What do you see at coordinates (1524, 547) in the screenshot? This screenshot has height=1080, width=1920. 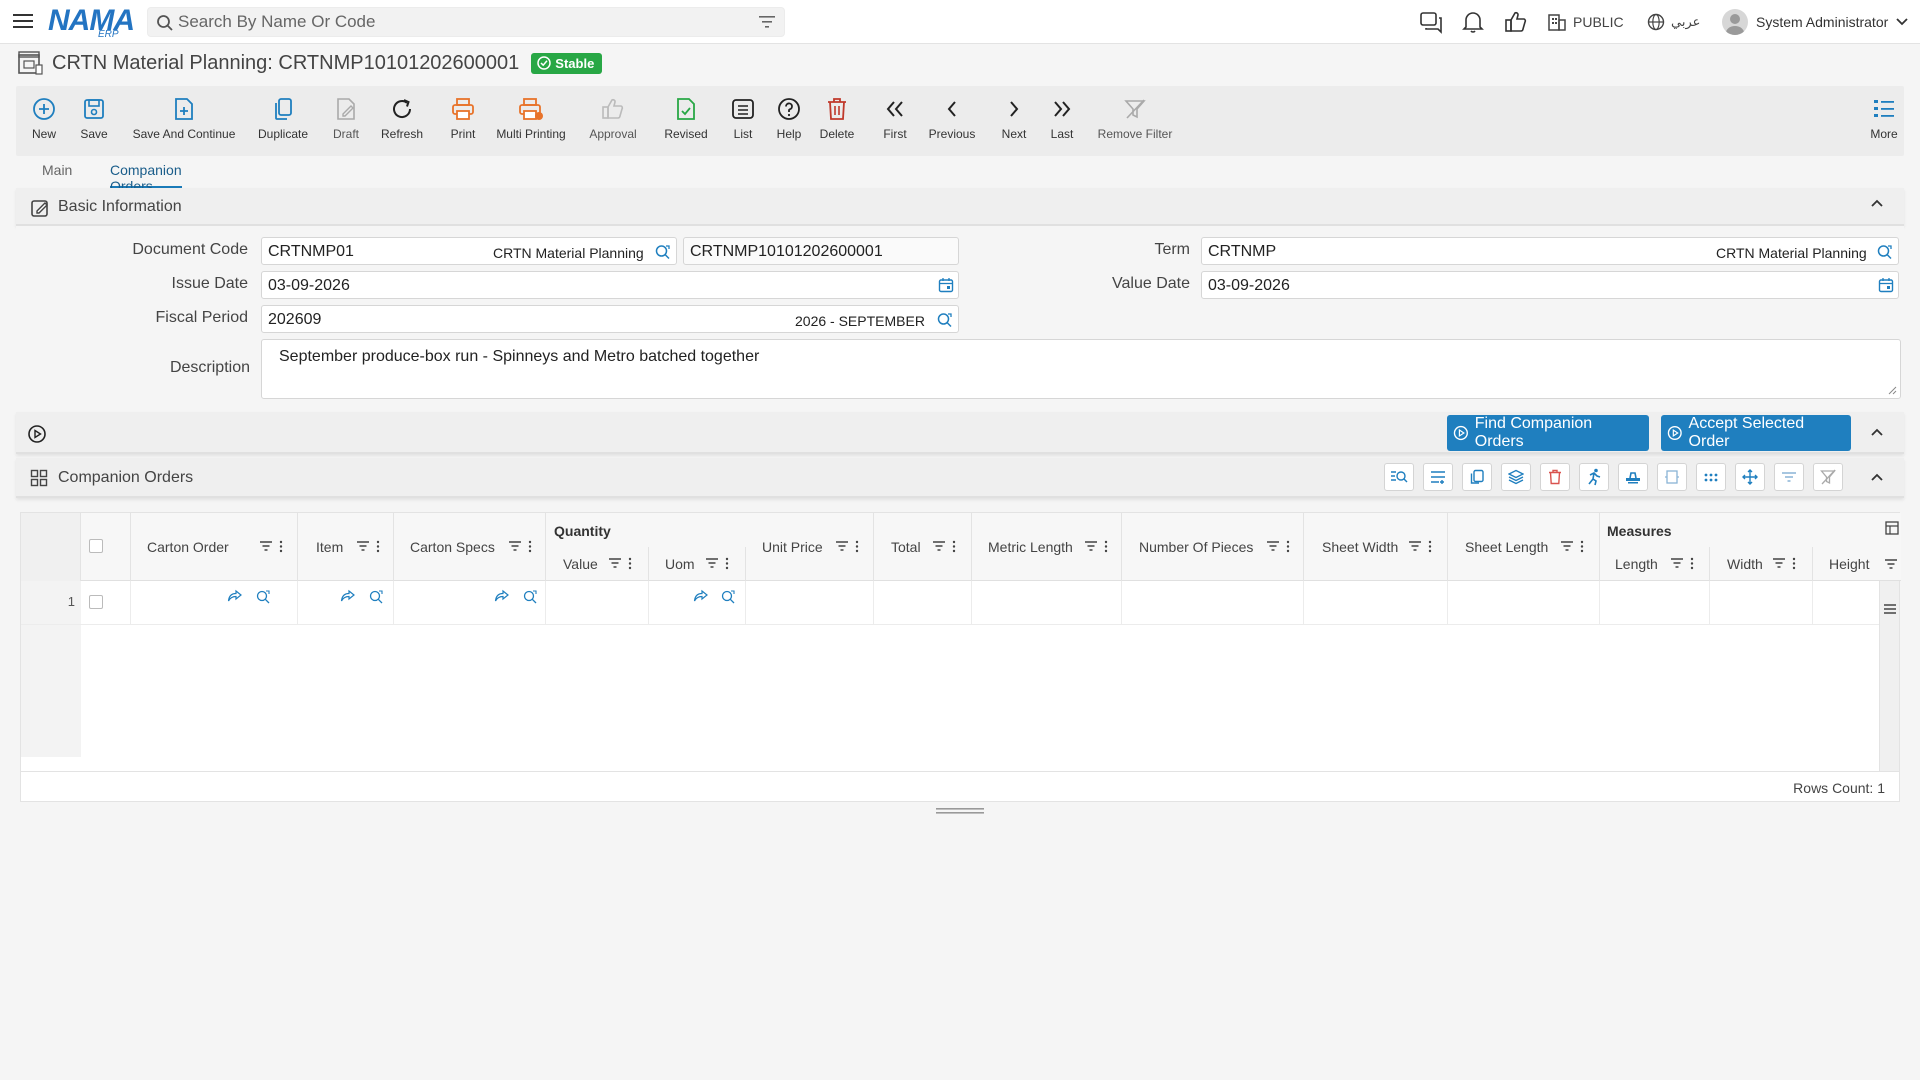 I see `column-sheet-length: Sheet Length` at bounding box center [1524, 547].